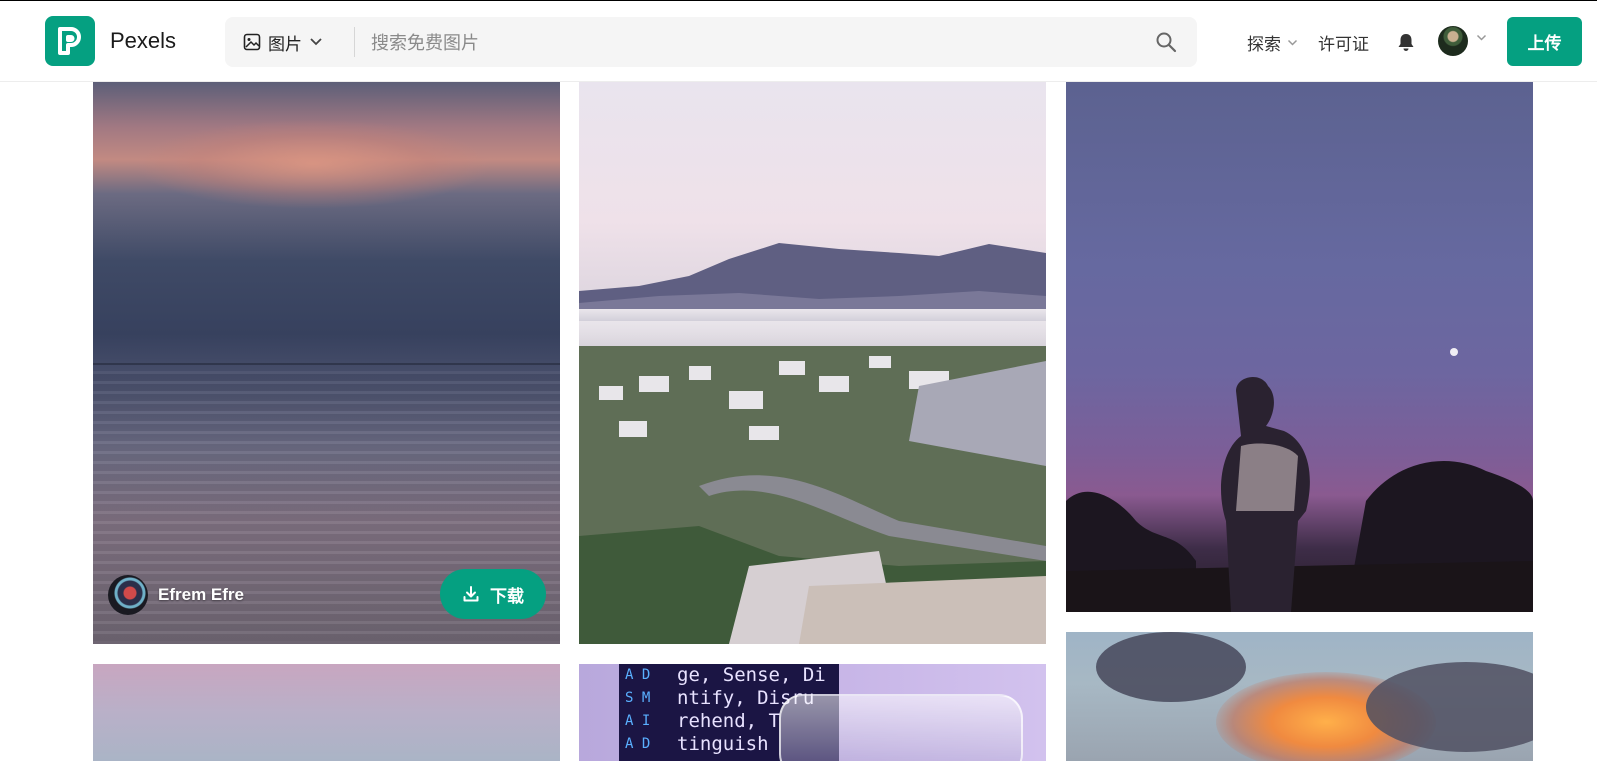 This screenshot has height=761, width=1597. What do you see at coordinates (638, 698) in the screenshot?
I see `code-side-line: S M` at bounding box center [638, 698].